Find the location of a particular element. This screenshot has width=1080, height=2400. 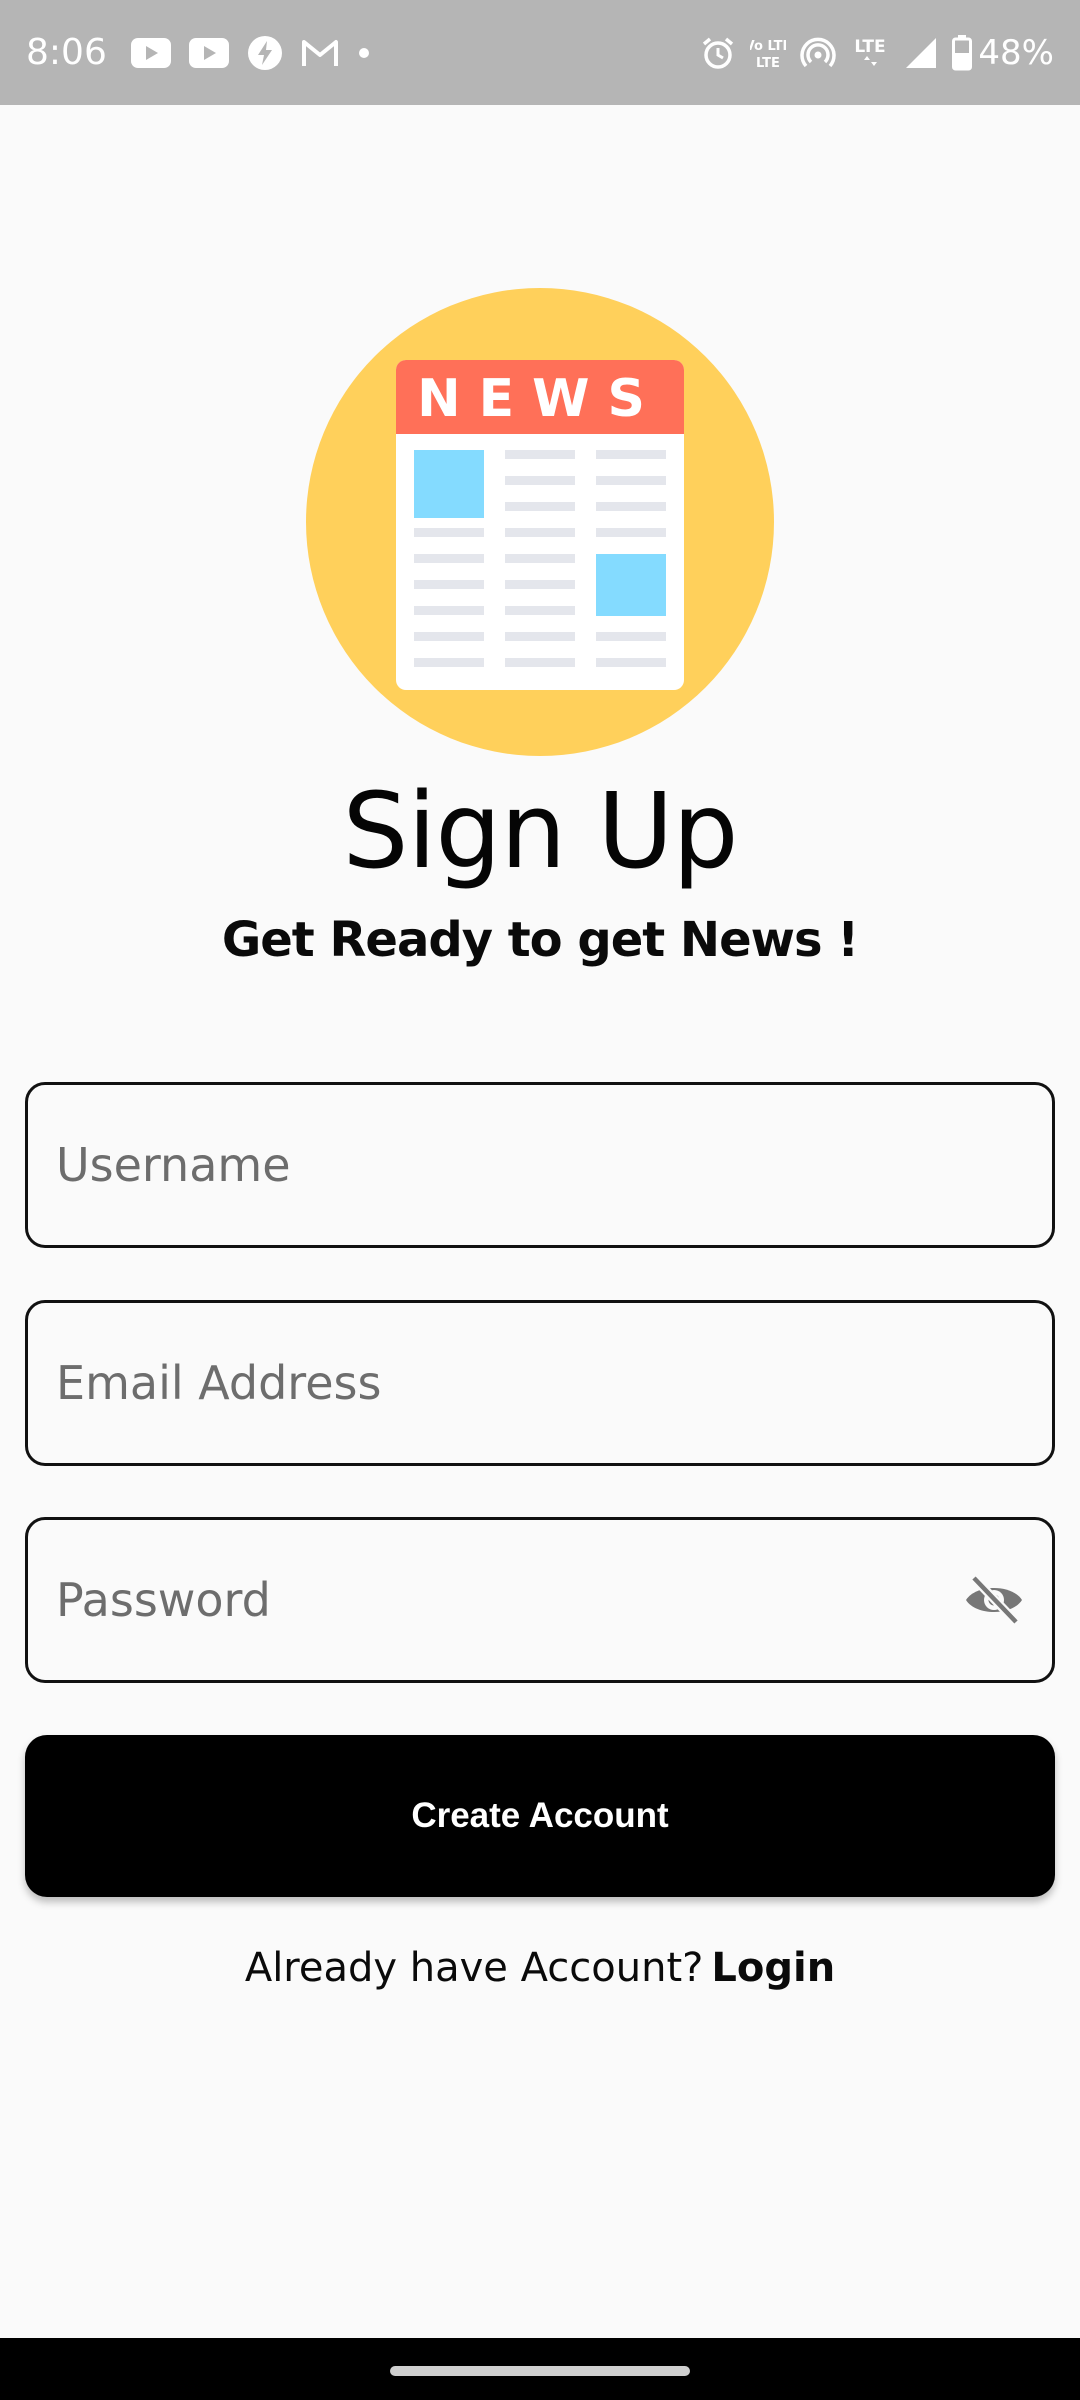

status-bar-left: 8:06 is located at coordinates (207, 52).